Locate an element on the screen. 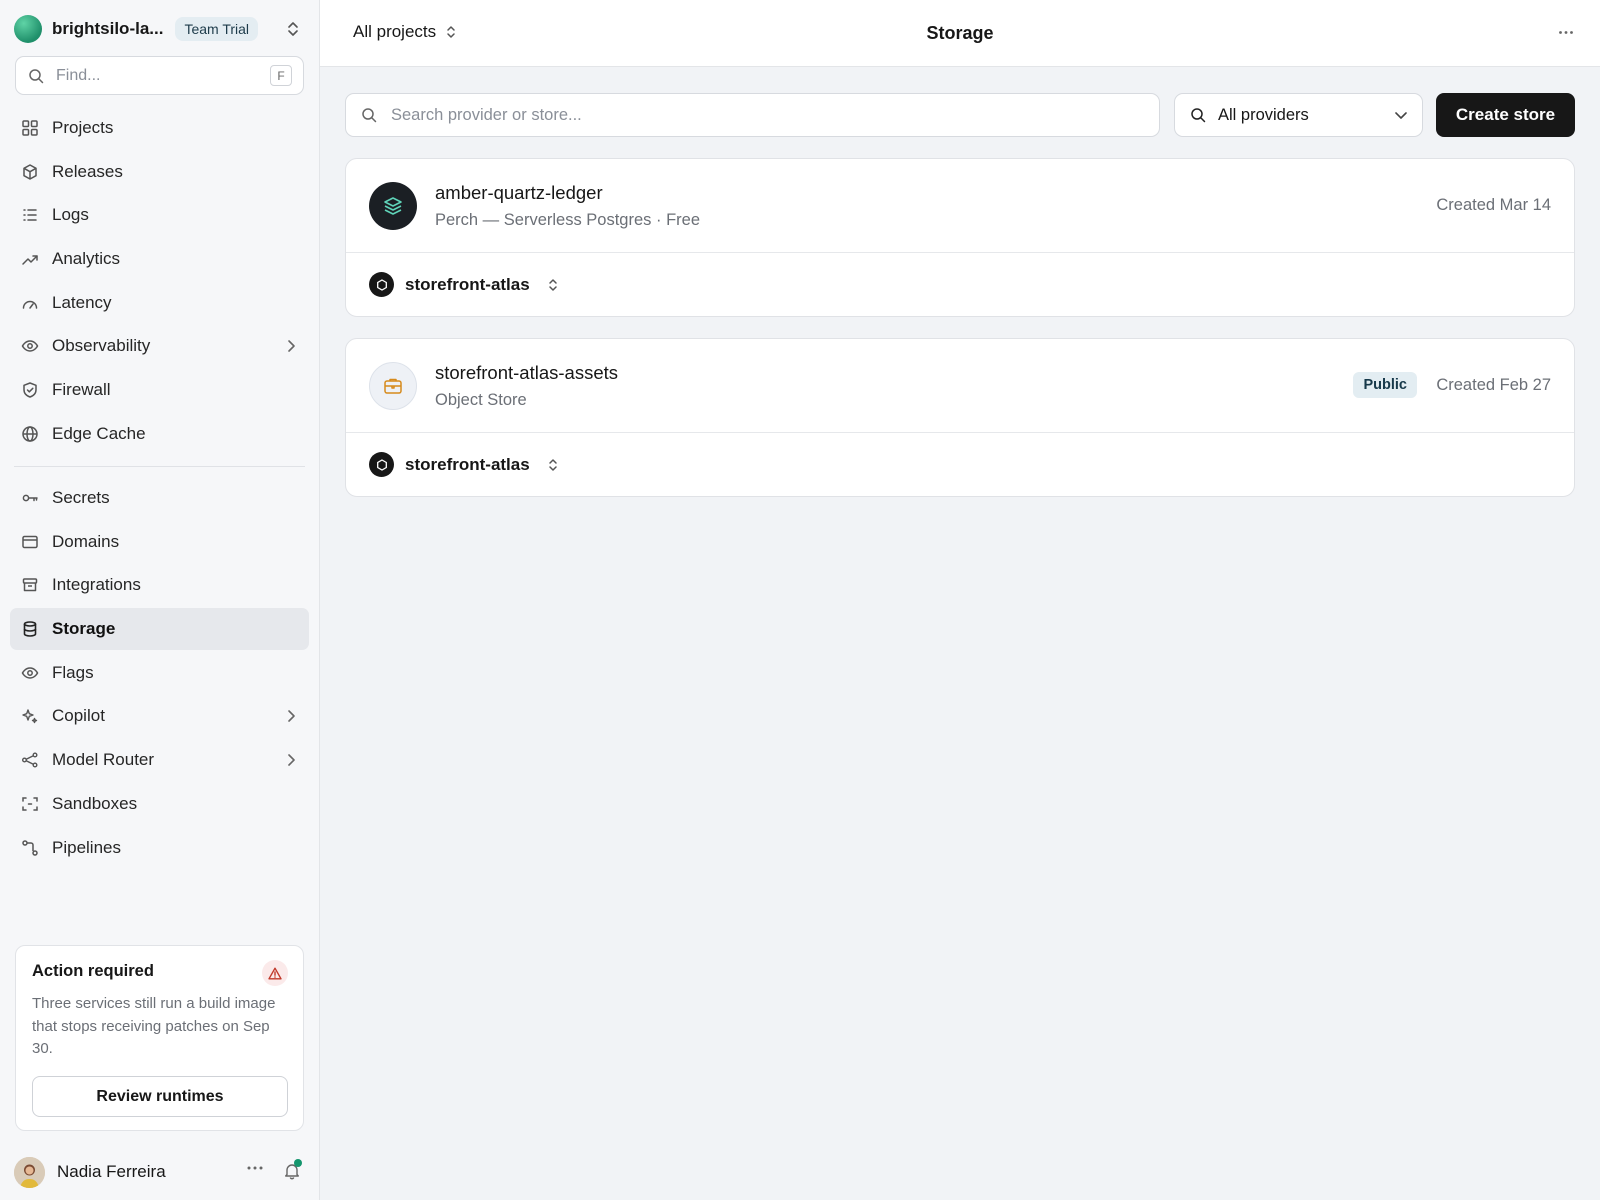 The width and height of the screenshot is (1600, 1200). network-icon is located at coordinates (30, 760).